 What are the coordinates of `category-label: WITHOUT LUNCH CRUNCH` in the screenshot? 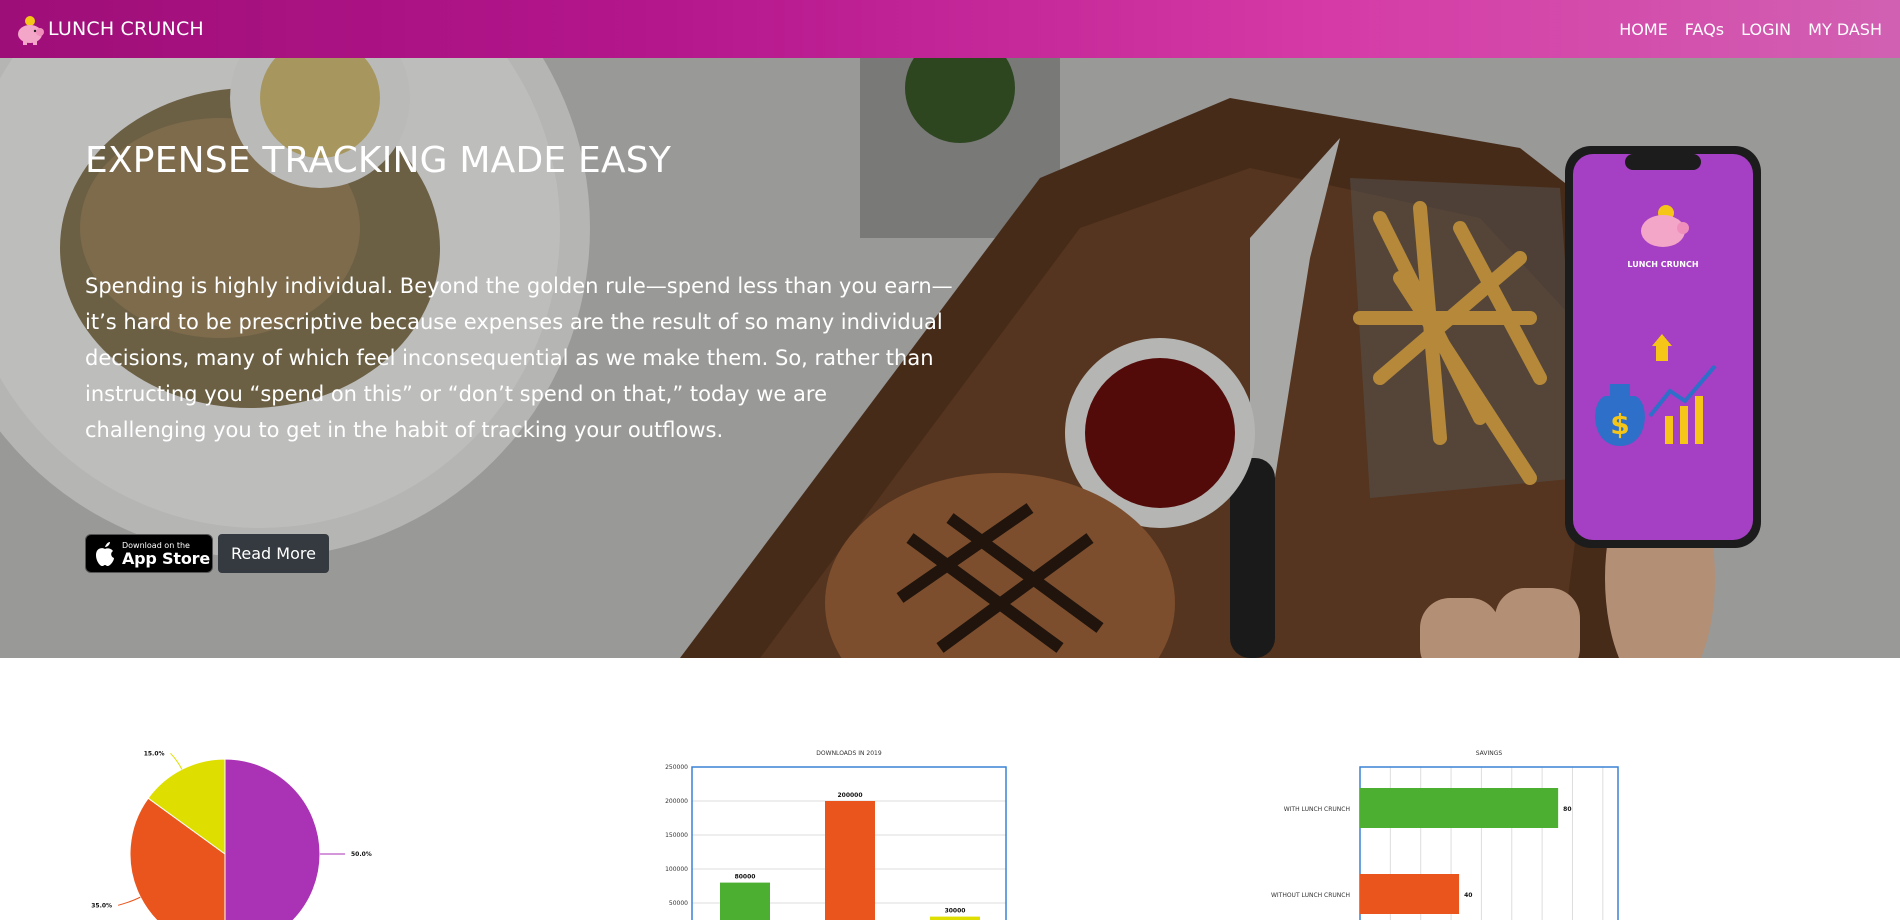 It's located at (1310, 895).